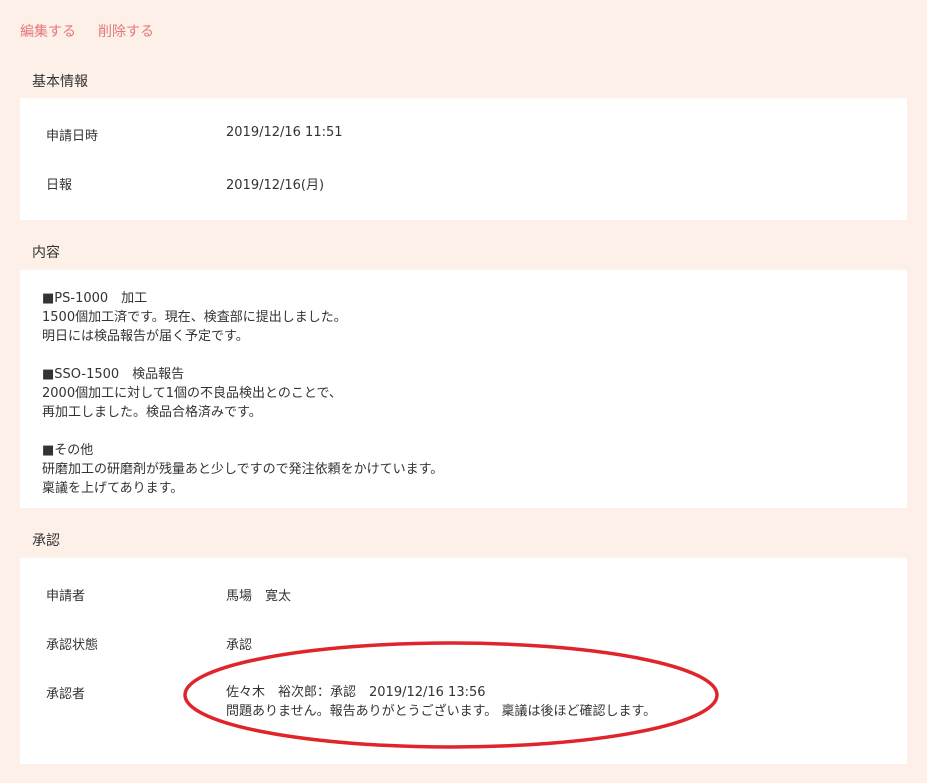 The height and width of the screenshot is (783, 927). What do you see at coordinates (46, 253) in the screenshot?
I see `content-heading: 内容` at bounding box center [46, 253].